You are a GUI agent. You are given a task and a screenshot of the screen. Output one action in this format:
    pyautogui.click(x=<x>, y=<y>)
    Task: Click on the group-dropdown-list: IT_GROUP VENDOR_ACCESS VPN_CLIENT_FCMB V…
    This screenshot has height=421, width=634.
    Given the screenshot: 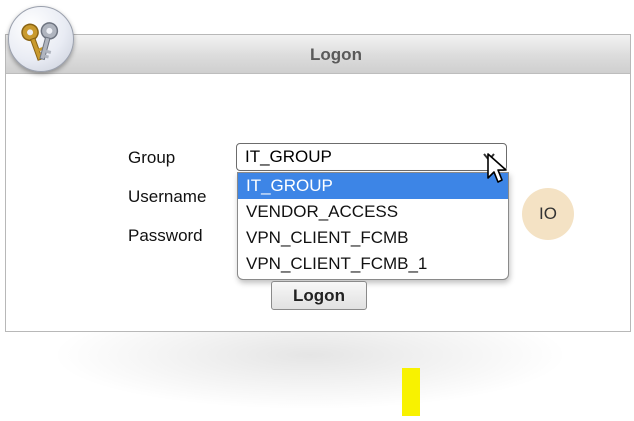 What is the action you would take?
    pyautogui.click(x=373, y=226)
    